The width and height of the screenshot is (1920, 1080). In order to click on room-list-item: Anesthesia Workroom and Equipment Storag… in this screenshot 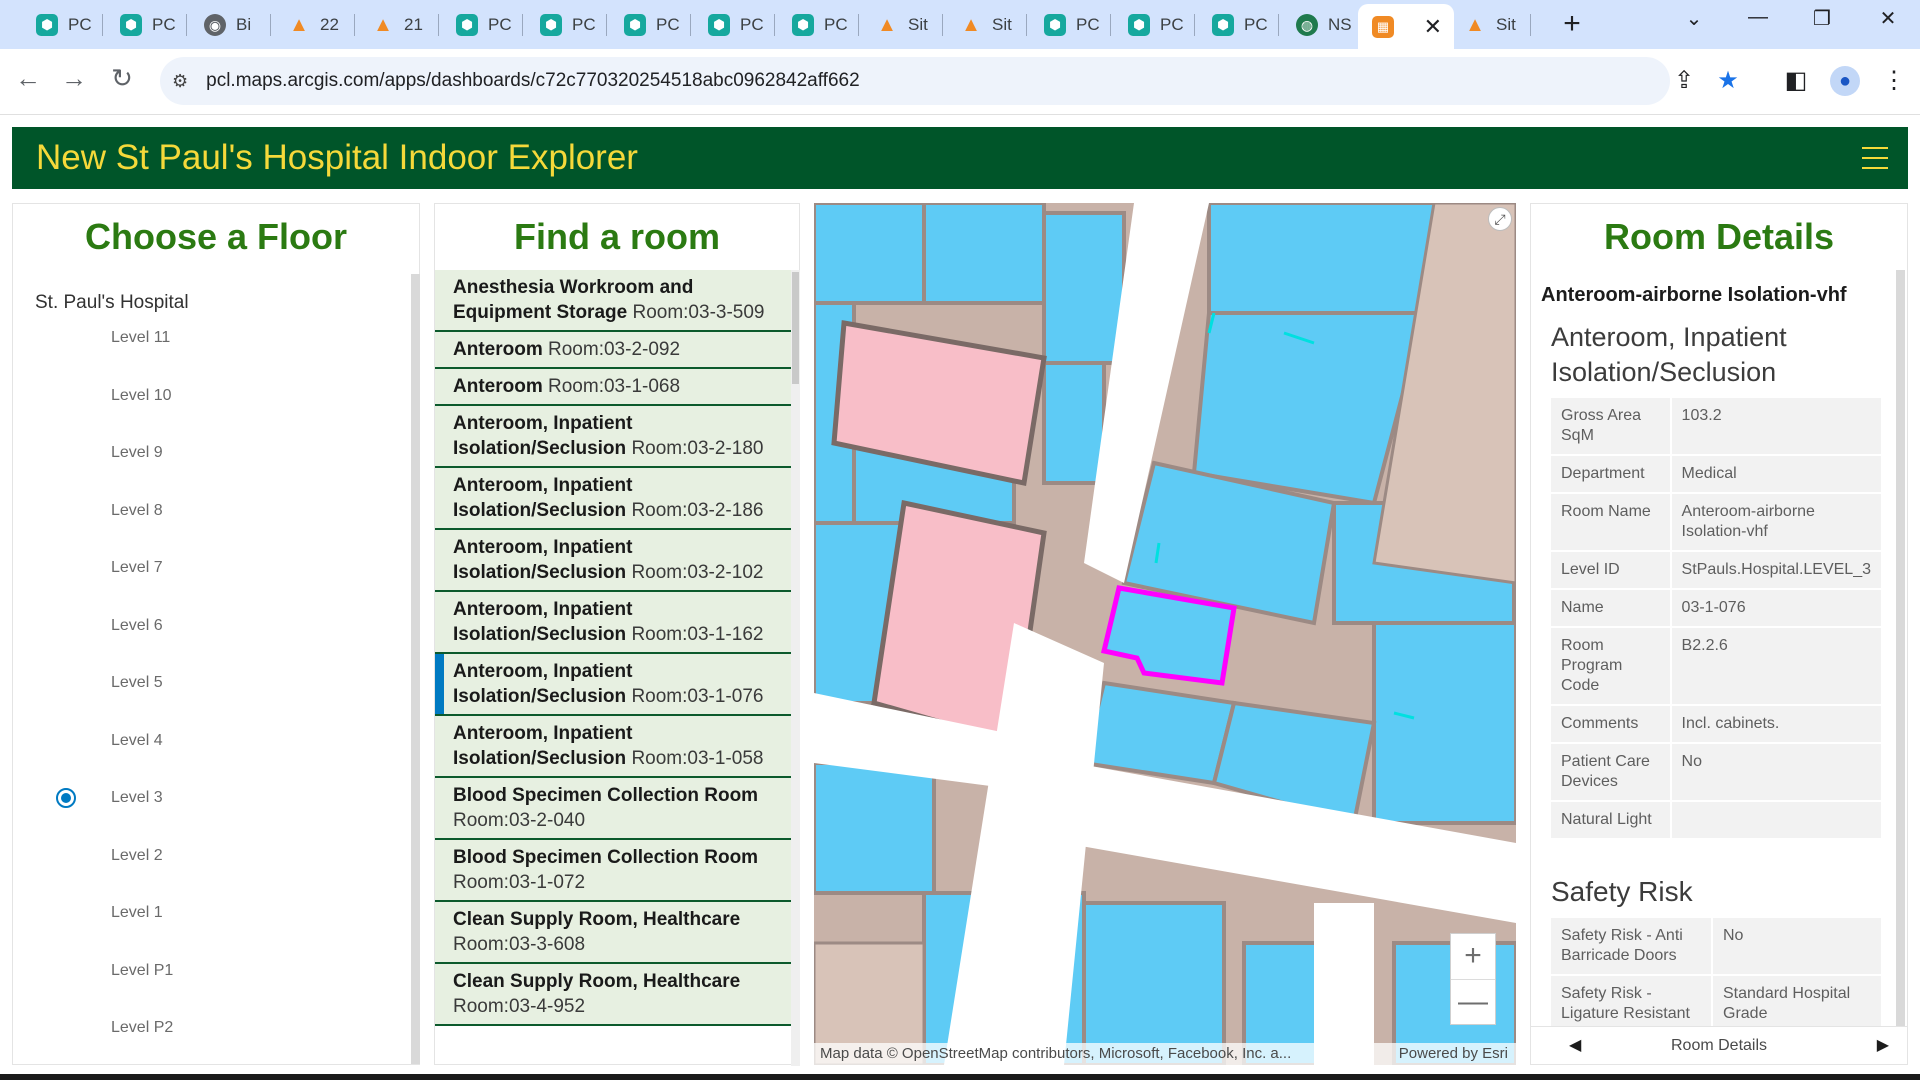, I will do `click(613, 301)`.